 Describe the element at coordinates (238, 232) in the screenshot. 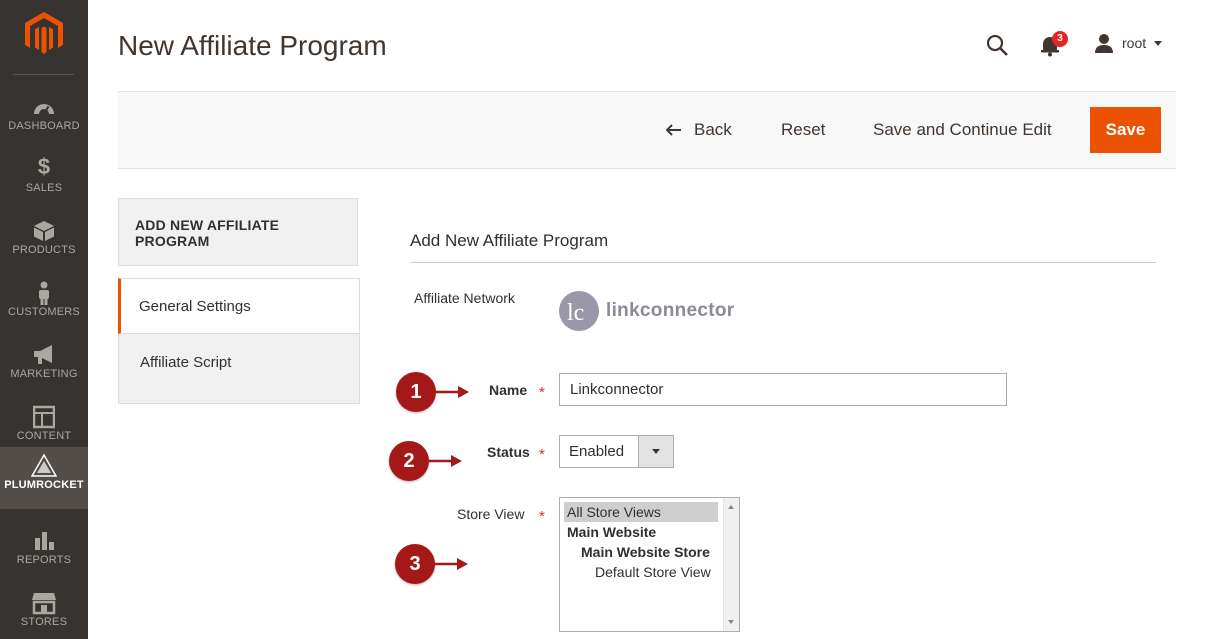

I see `tabs-heading: ADD NEW AFFILIATE PROGRAM` at that location.